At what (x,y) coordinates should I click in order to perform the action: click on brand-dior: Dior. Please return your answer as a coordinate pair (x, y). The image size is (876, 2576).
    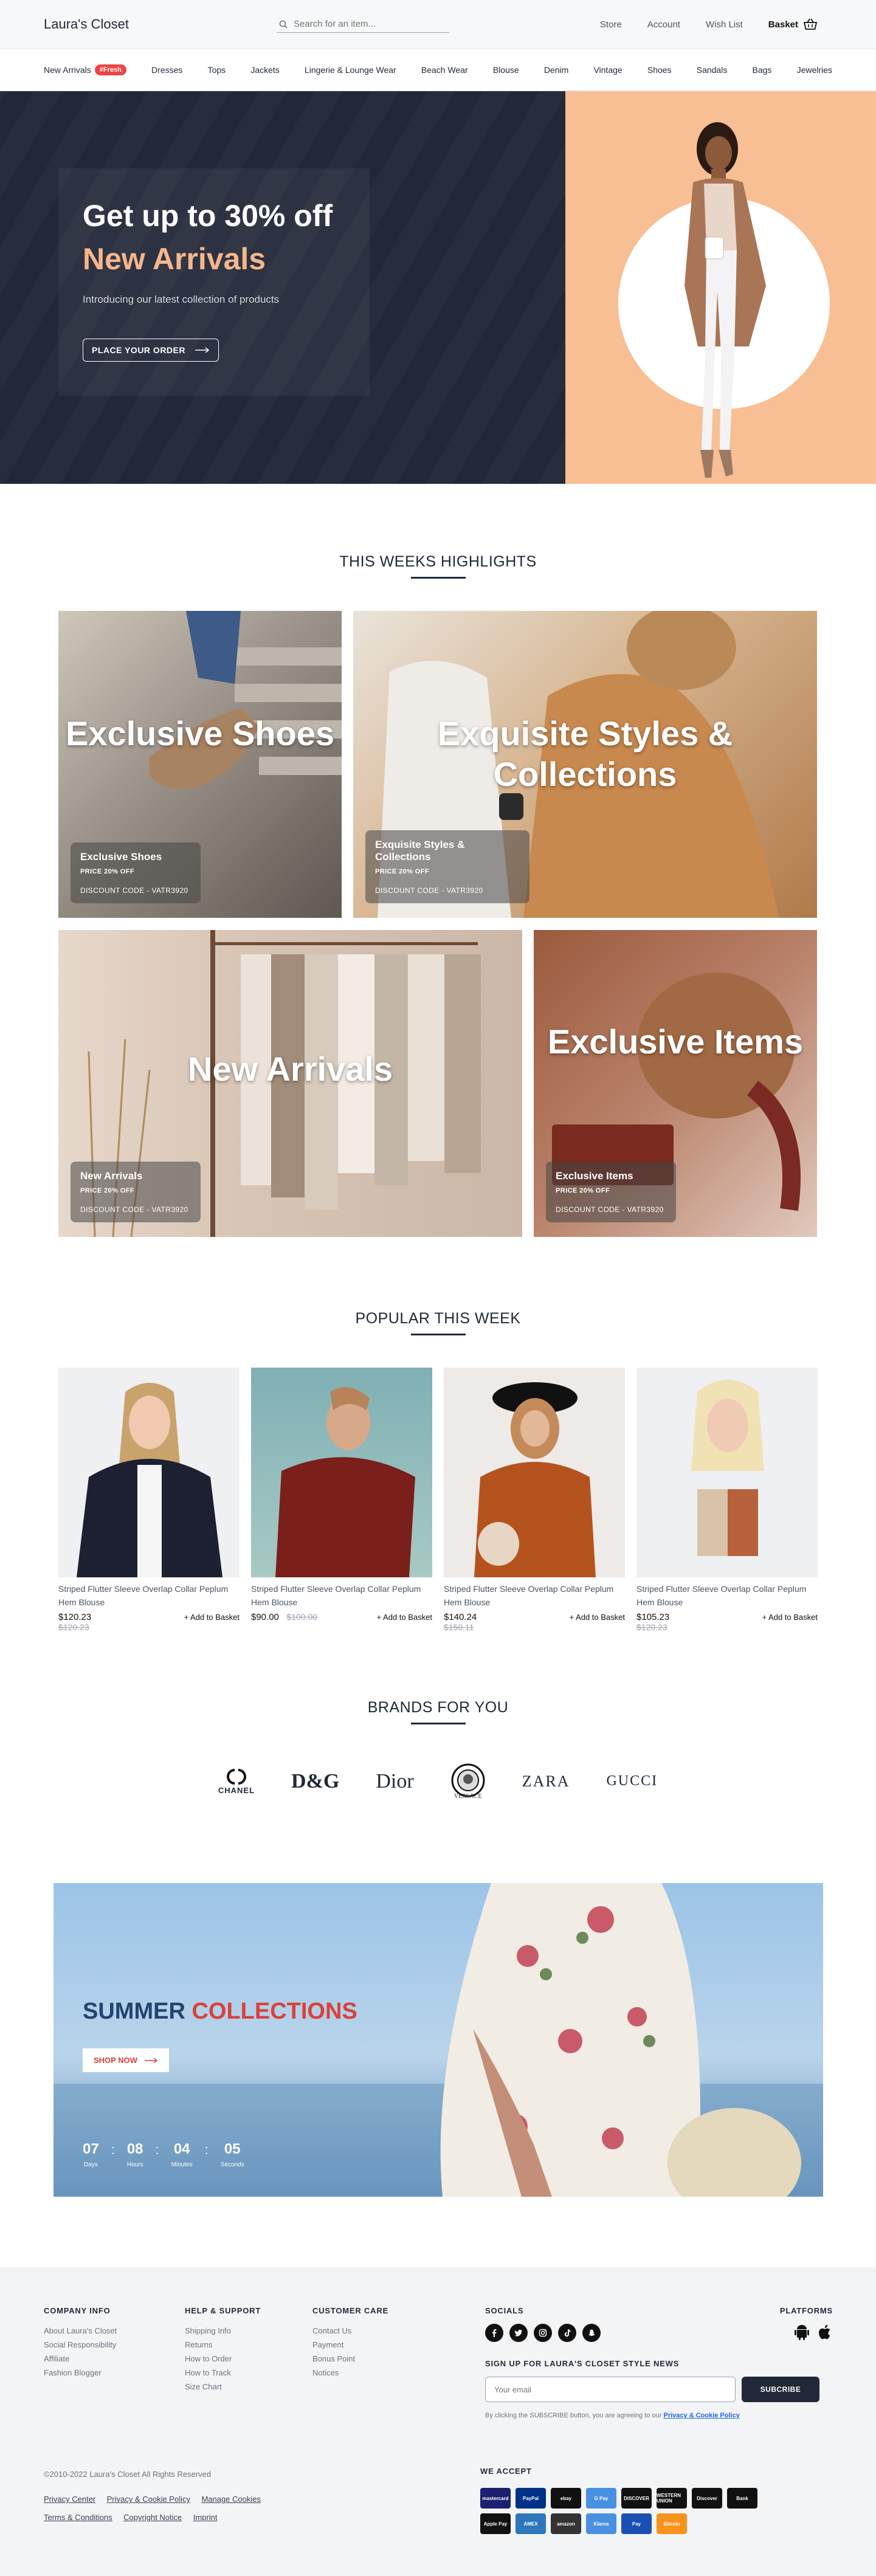
    Looking at the image, I should click on (394, 1781).